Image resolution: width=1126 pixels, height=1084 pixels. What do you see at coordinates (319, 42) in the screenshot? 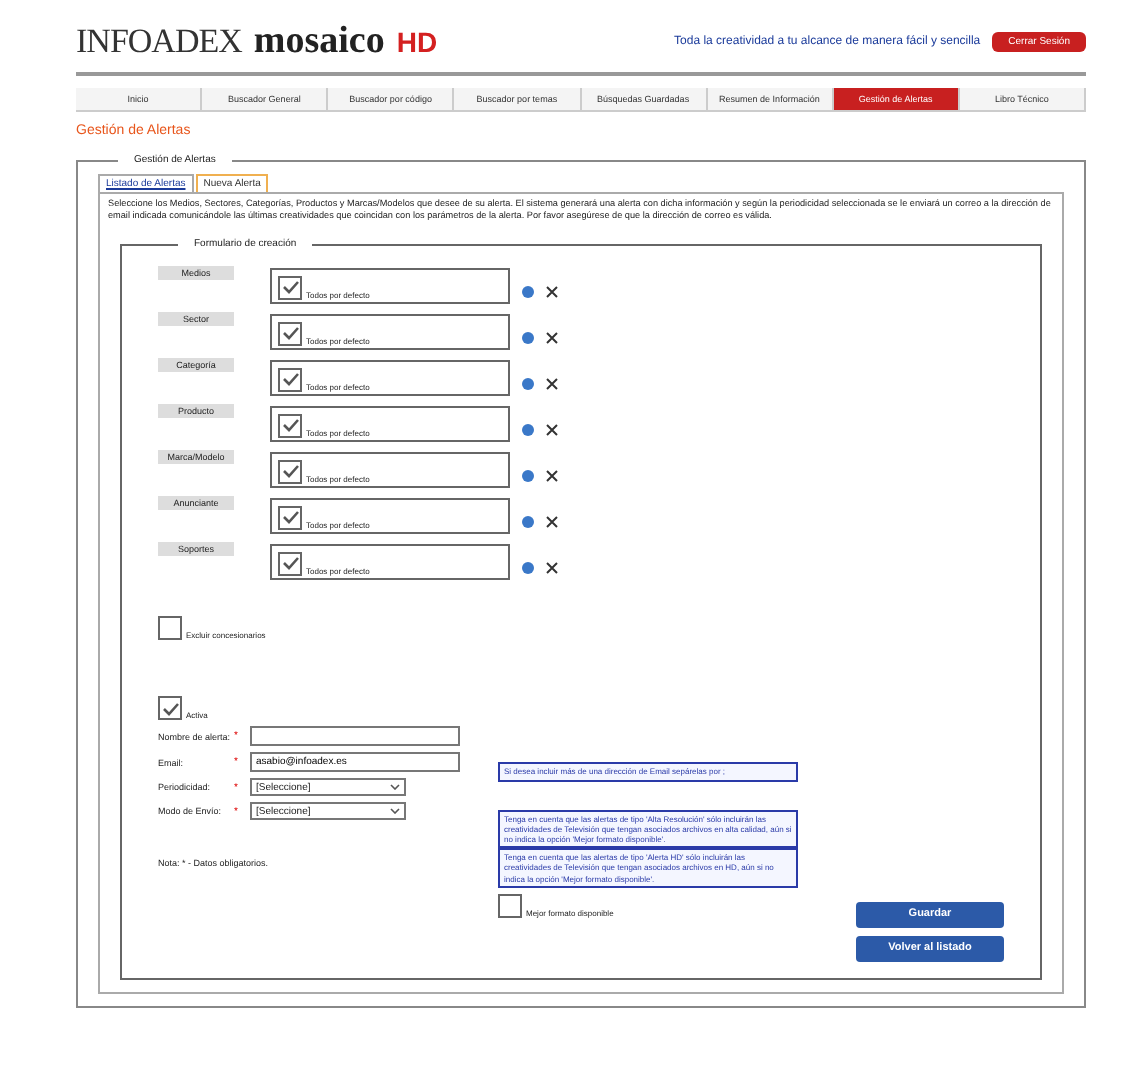
I see `logo-text: mosaico` at bounding box center [319, 42].